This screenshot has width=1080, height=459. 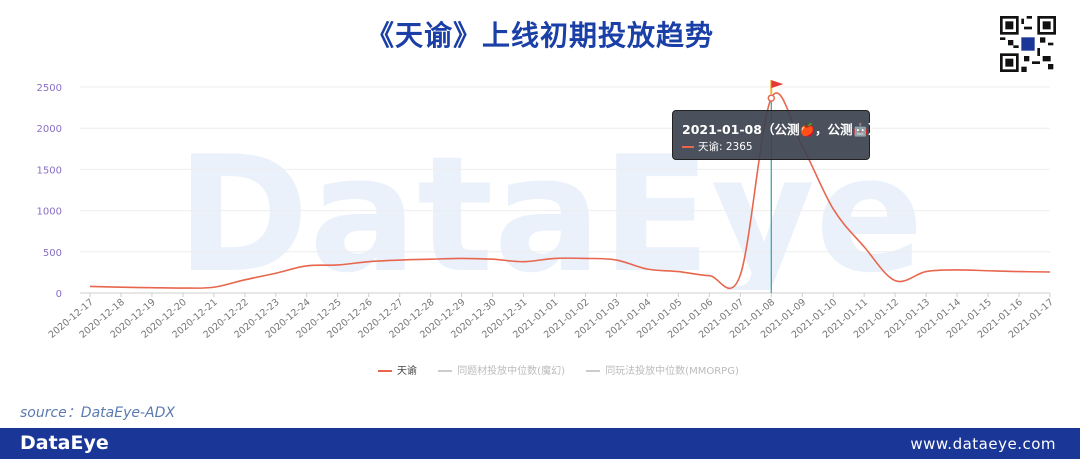 What do you see at coordinates (97, 413) in the screenshot?
I see `source-note: source：DataEye-ADX` at bounding box center [97, 413].